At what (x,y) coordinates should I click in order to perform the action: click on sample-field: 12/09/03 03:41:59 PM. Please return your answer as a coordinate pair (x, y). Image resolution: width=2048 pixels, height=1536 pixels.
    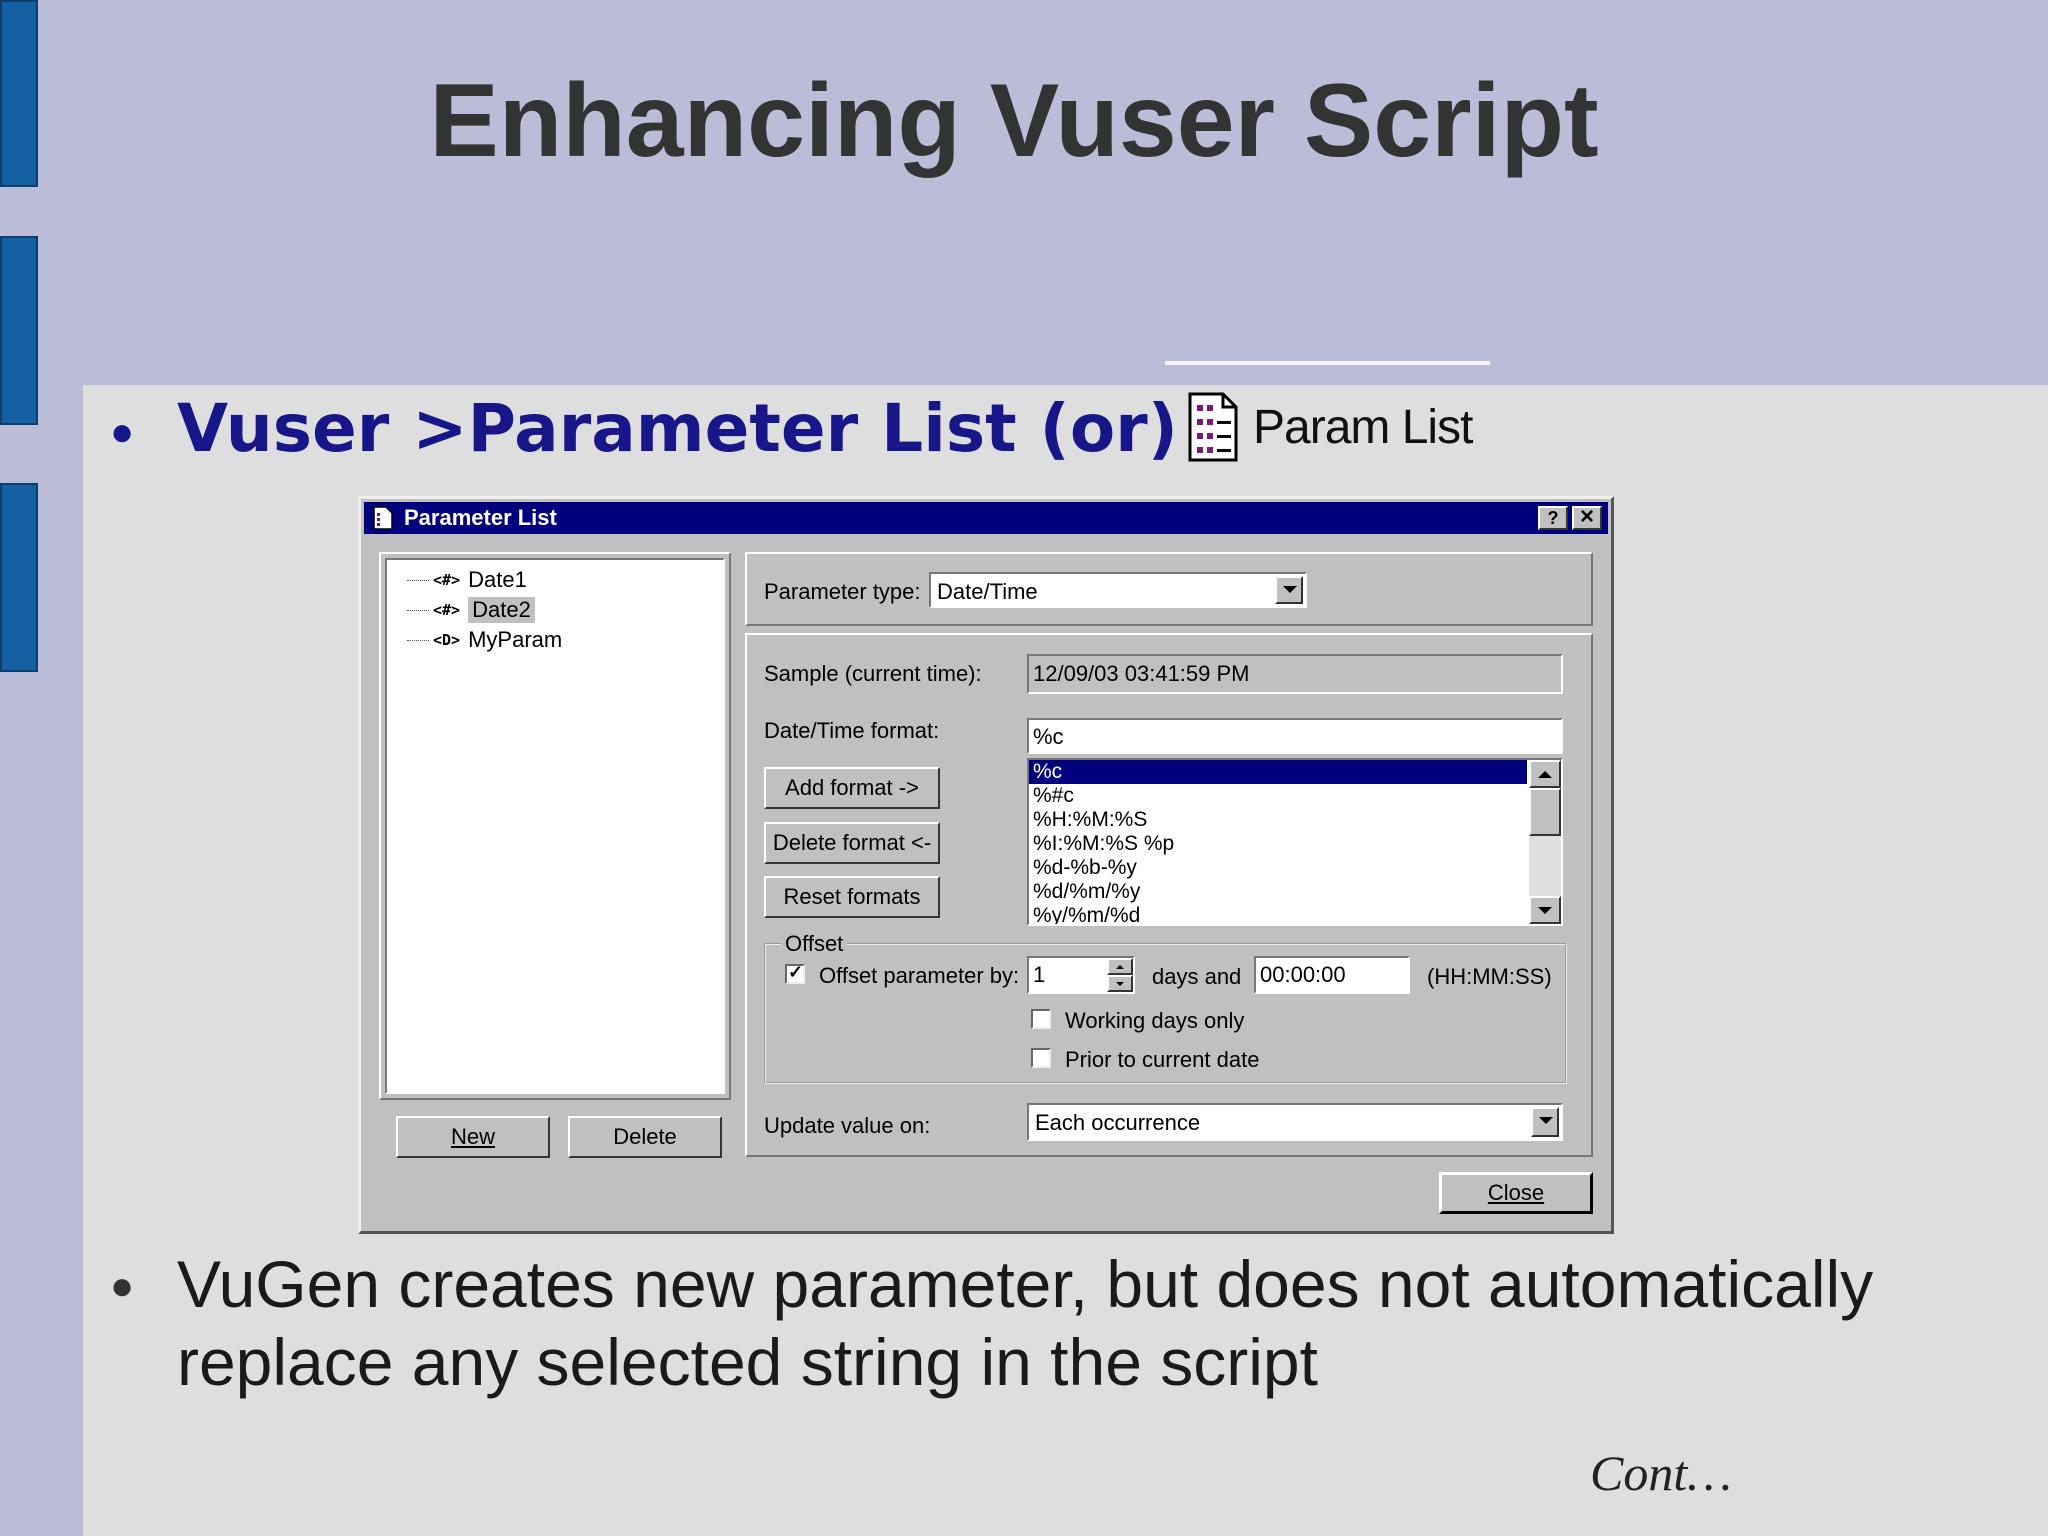
    Looking at the image, I should click on (1295, 674).